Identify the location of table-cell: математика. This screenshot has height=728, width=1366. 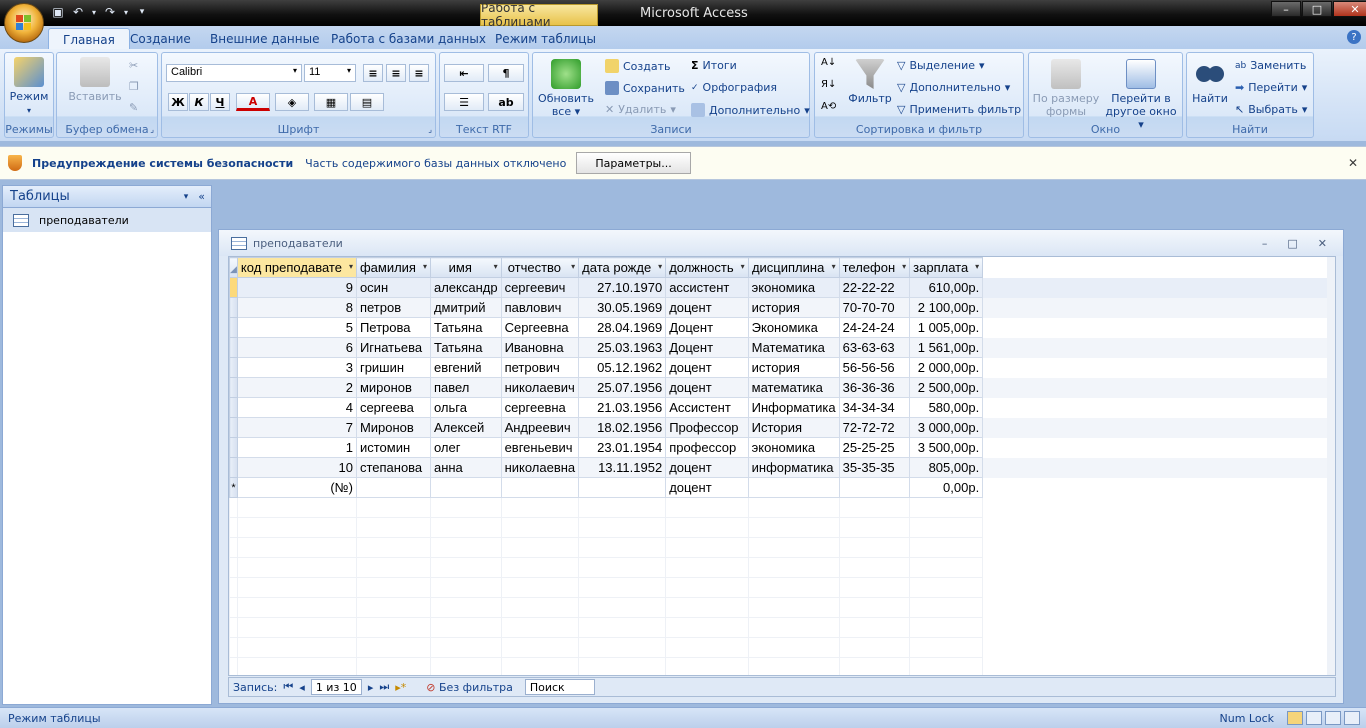
(793, 387).